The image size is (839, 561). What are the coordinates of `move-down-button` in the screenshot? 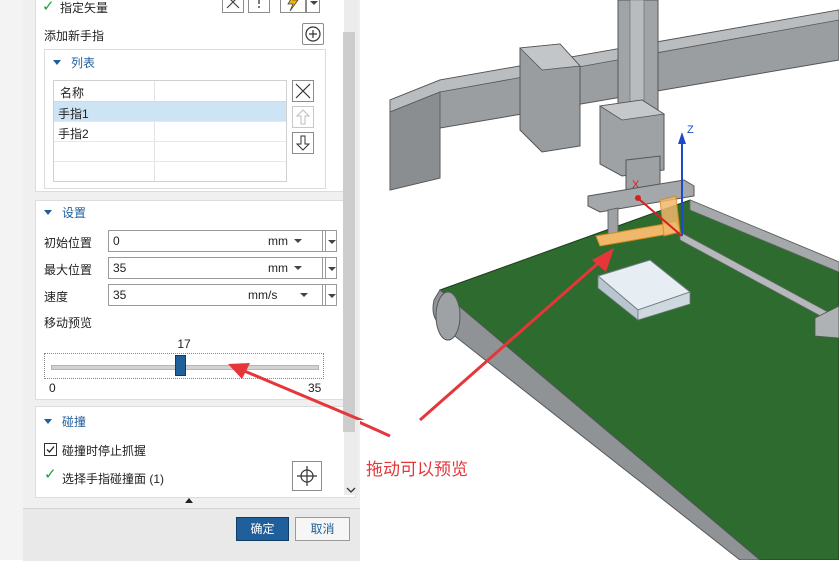 It's located at (303, 143).